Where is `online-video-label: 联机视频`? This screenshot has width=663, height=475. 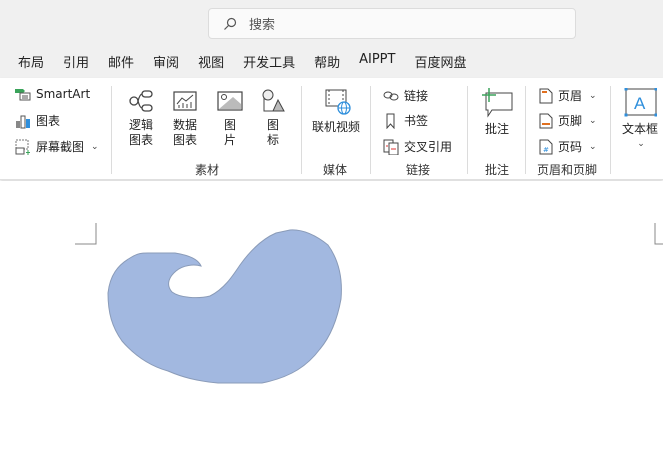
online-video-label: 联机视频 is located at coordinates (335, 127).